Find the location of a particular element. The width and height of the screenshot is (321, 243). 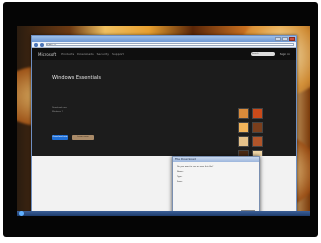

address-bar: http:// is located at coordinates (170, 44).